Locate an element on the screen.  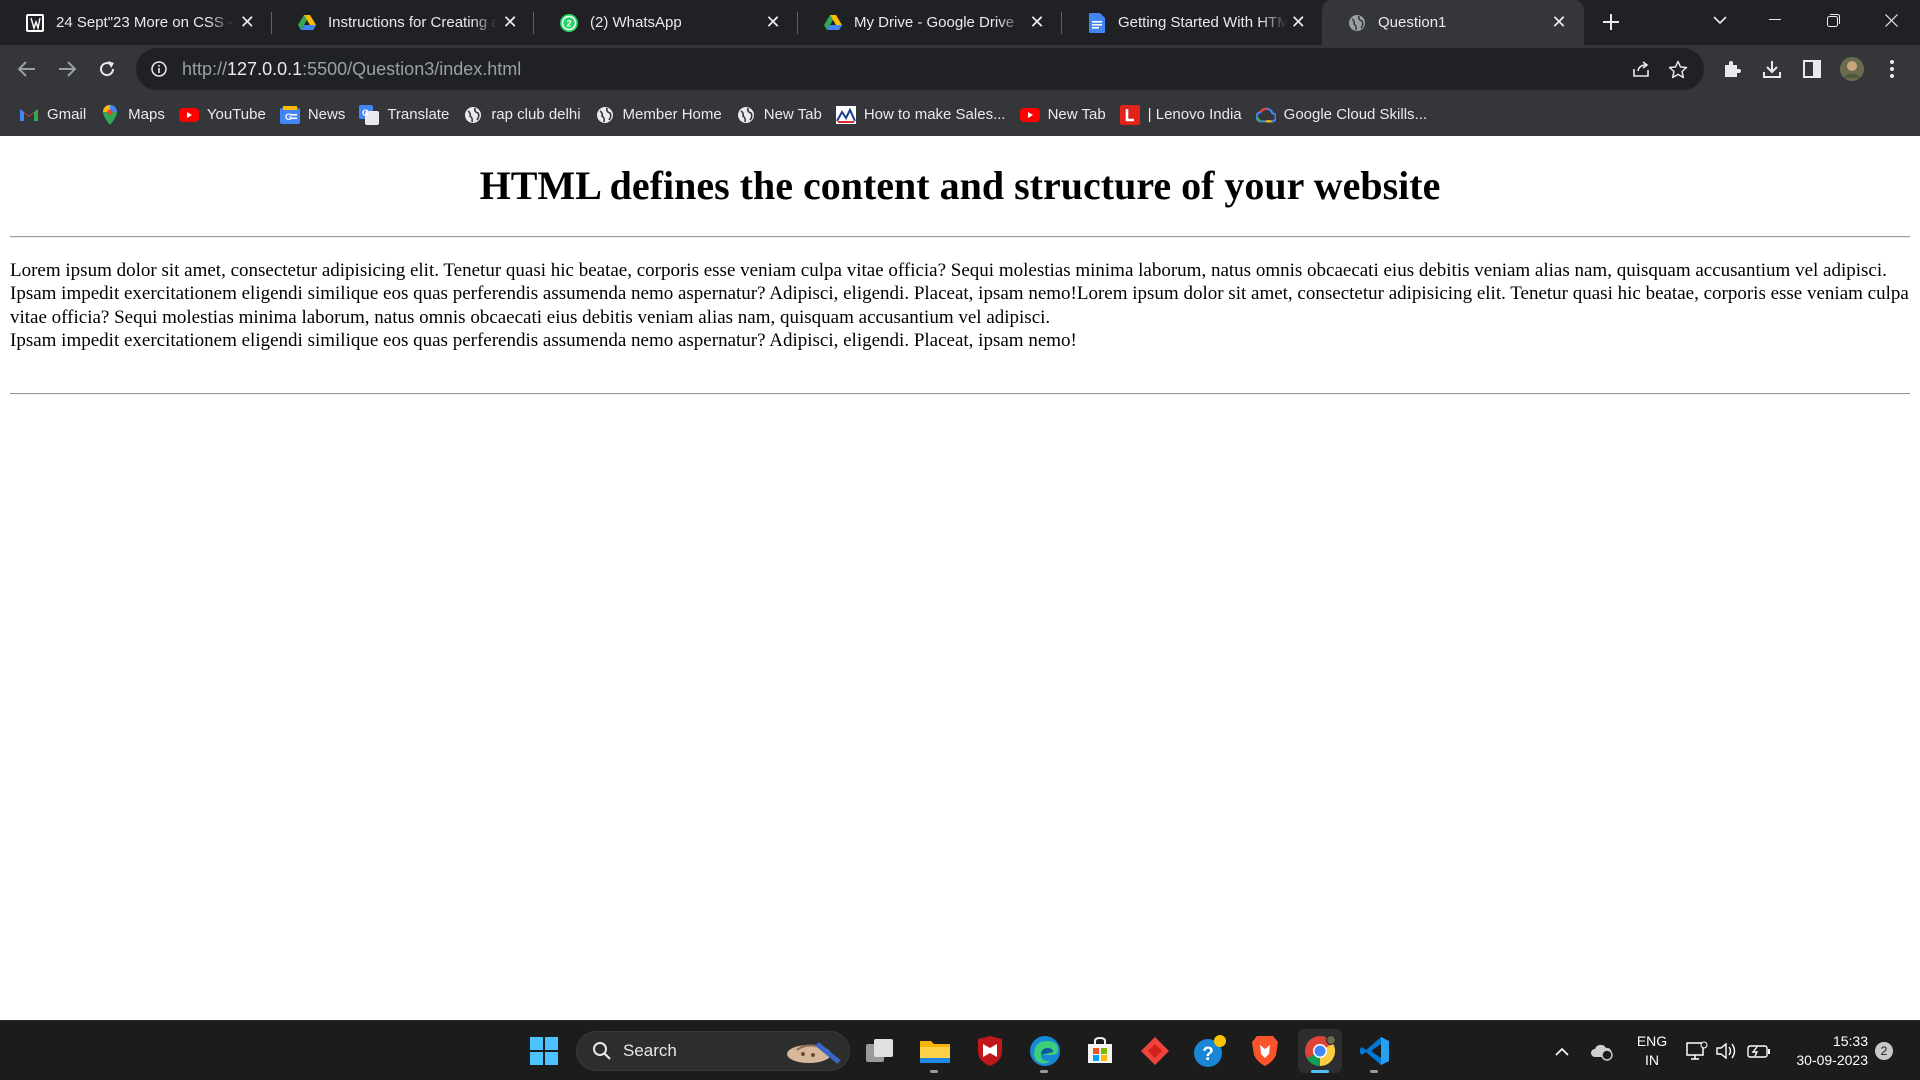
forward-button is located at coordinates (67, 69).